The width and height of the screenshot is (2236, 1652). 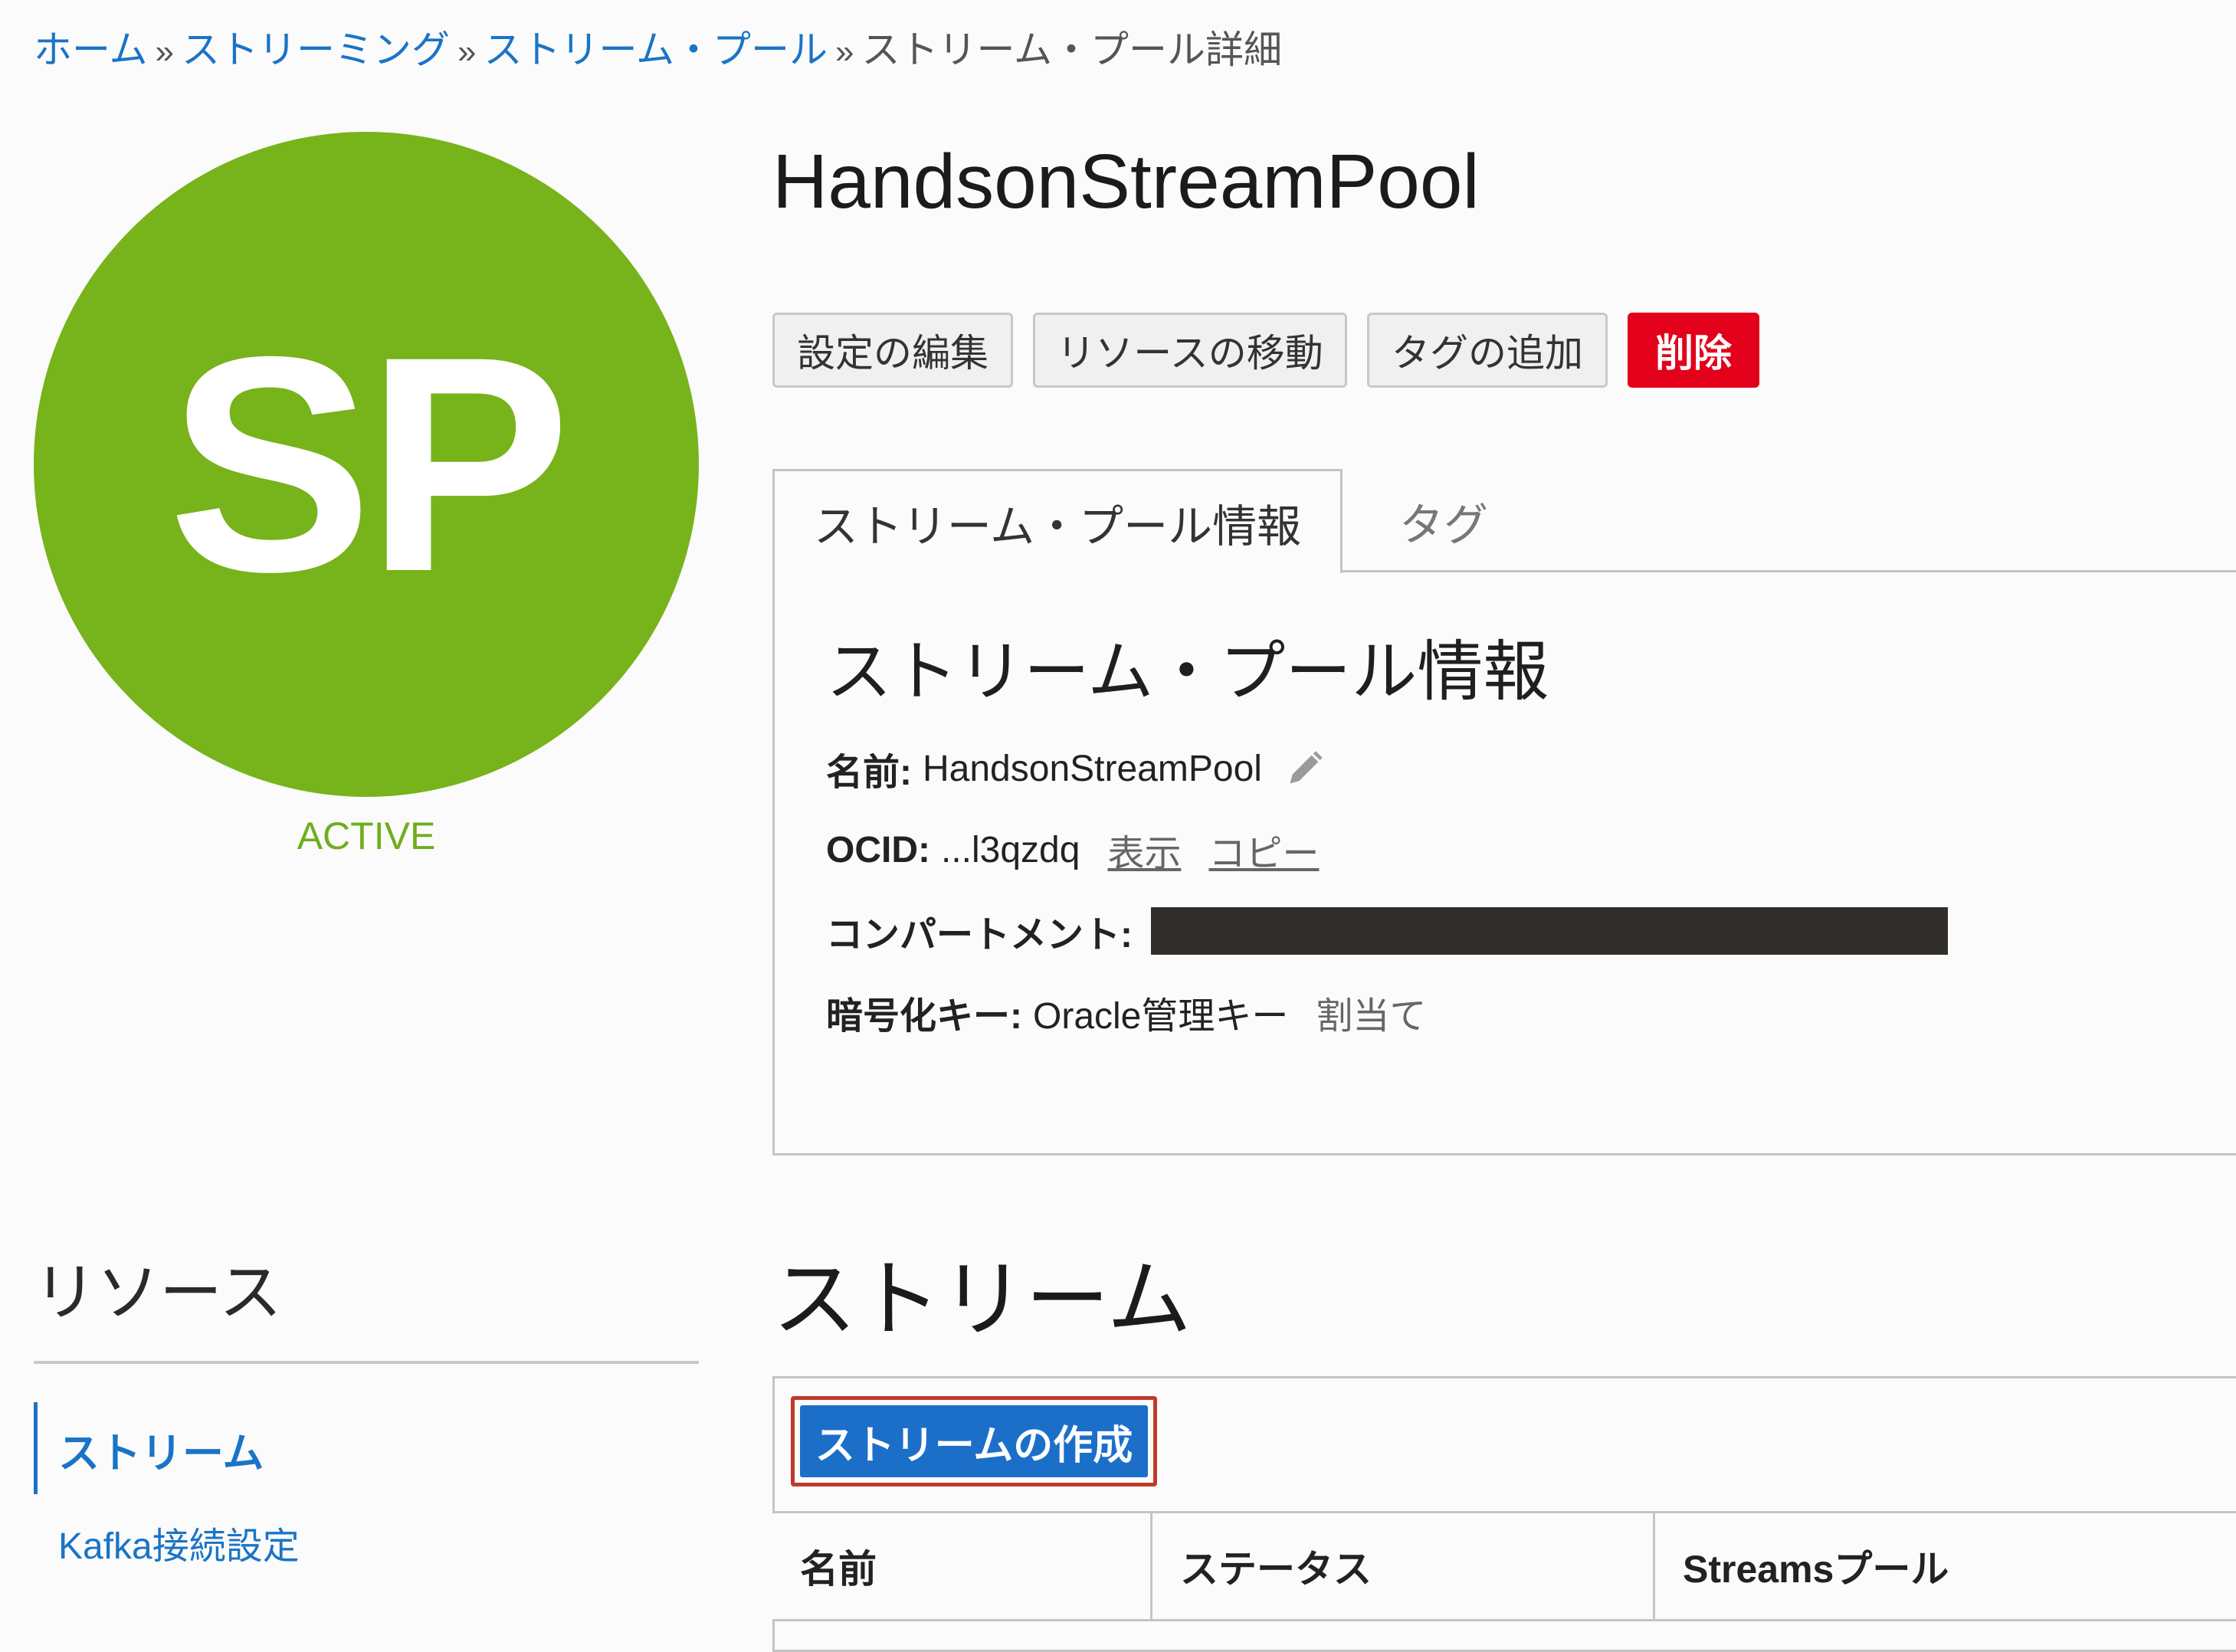 What do you see at coordinates (158, 1293) in the screenshot?
I see `resources-title: リソース` at bounding box center [158, 1293].